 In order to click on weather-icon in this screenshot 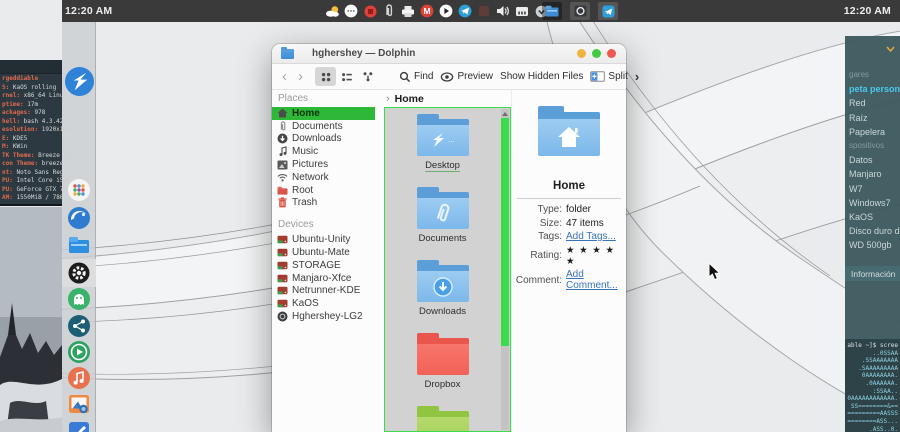, I will do `click(332, 11)`.